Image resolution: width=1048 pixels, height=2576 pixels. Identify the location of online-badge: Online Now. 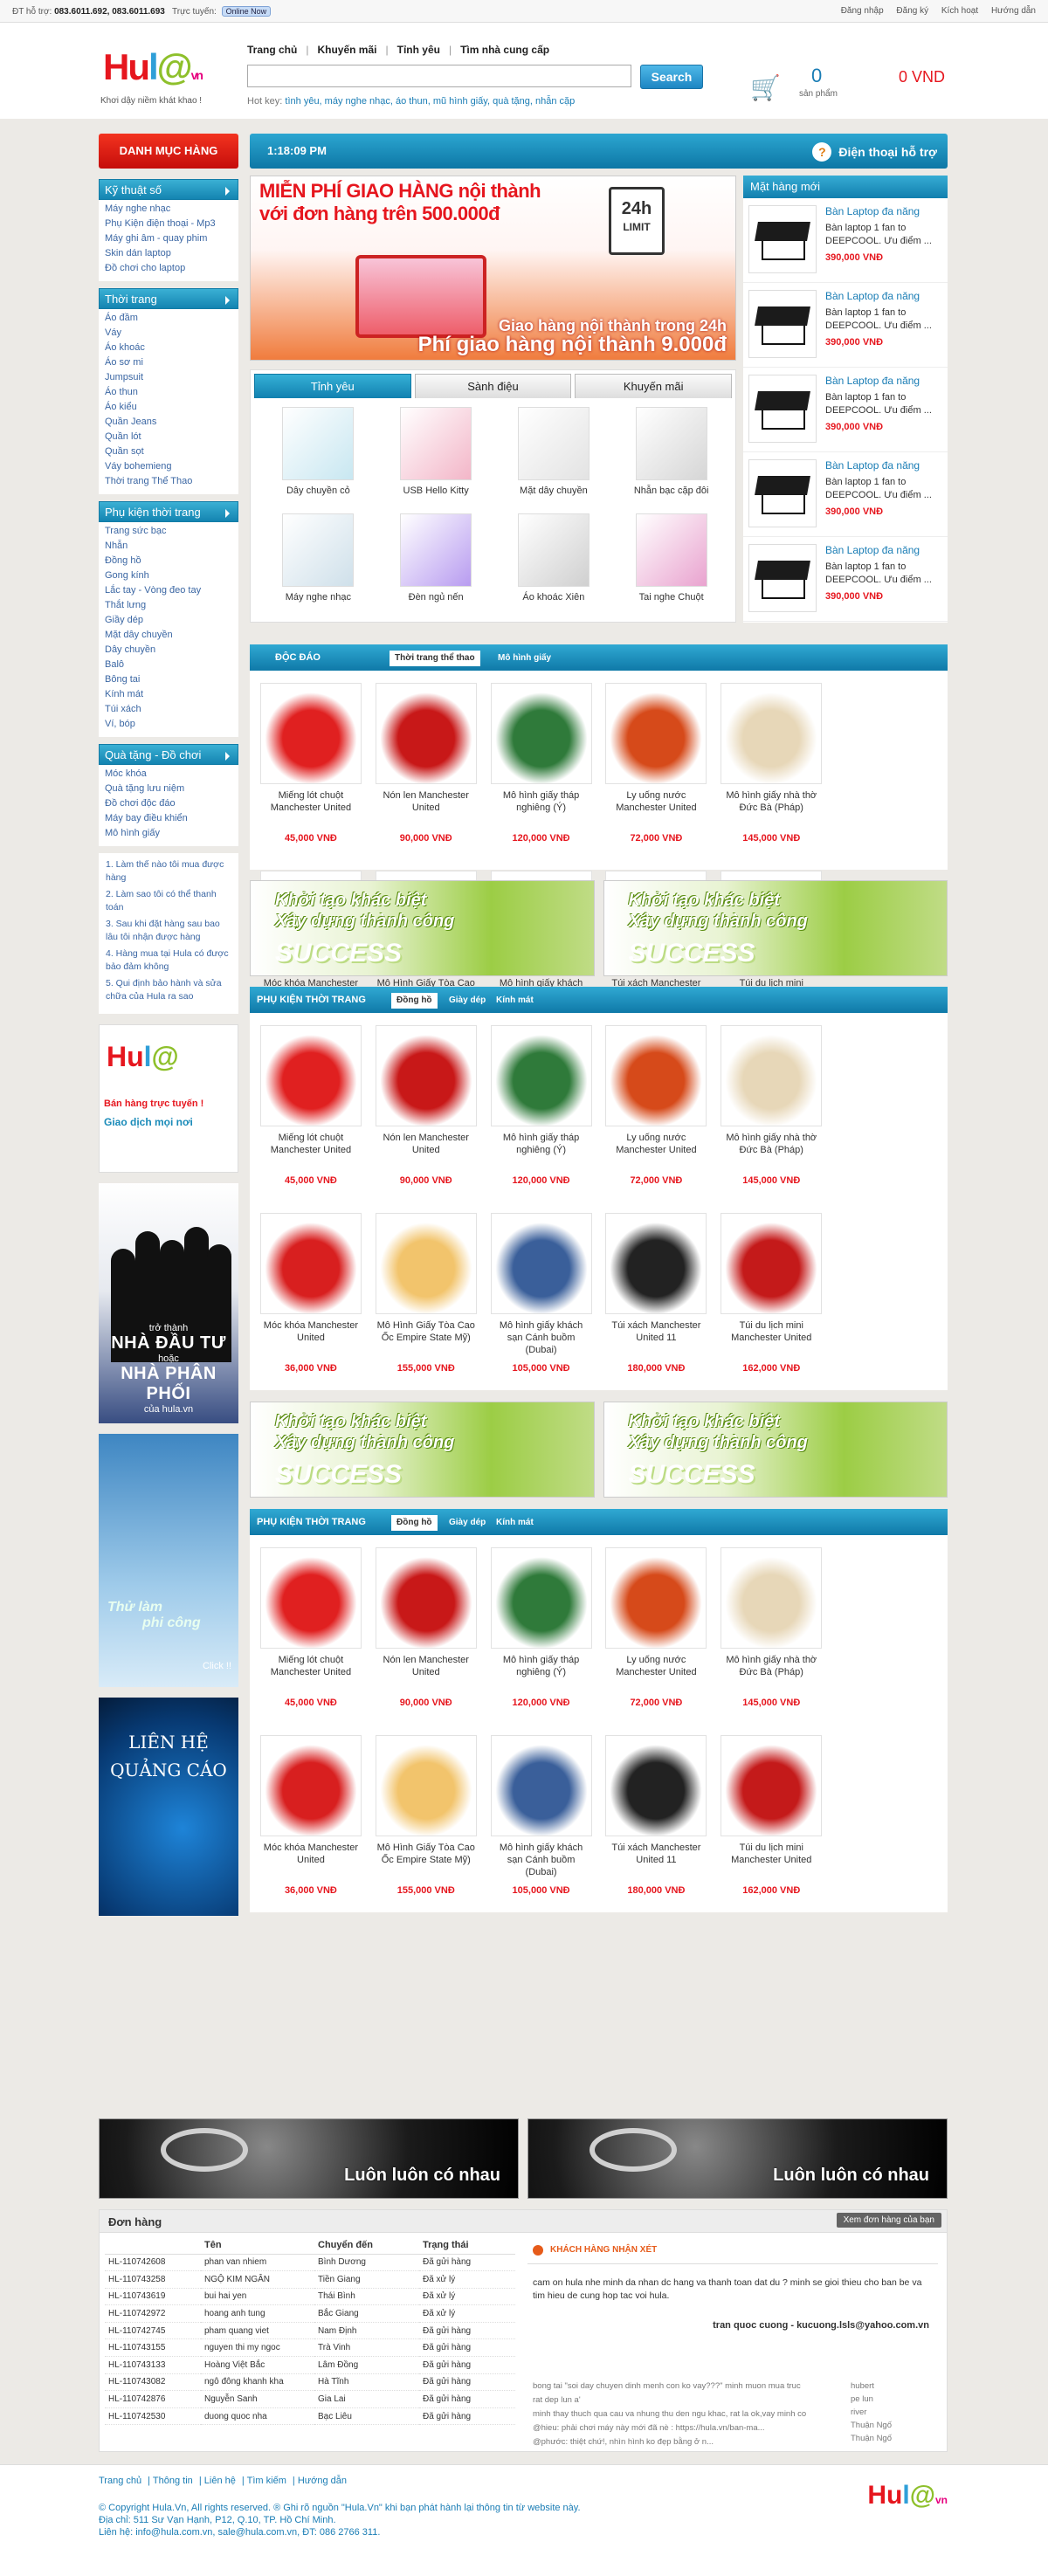
(246, 11).